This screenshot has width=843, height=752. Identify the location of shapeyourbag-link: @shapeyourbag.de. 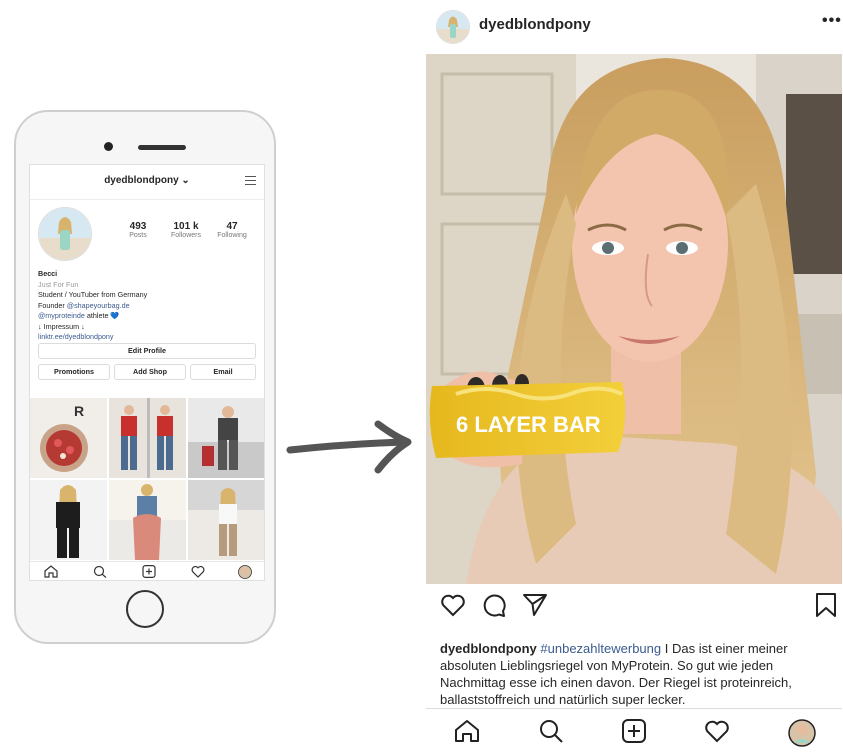
(98, 305).